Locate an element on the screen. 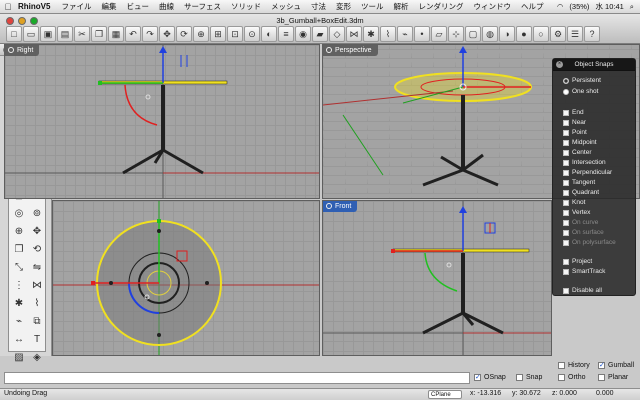  boolean-icon: ⊕ is located at coordinates (19, 231).